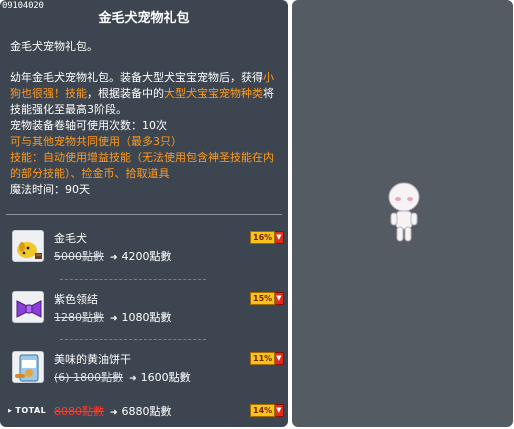 The width and height of the screenshot is (514, 429). Describe the element at coordinates (89, 377) in the screenshot. I see `old-price: (6) 1800點數` at that location.